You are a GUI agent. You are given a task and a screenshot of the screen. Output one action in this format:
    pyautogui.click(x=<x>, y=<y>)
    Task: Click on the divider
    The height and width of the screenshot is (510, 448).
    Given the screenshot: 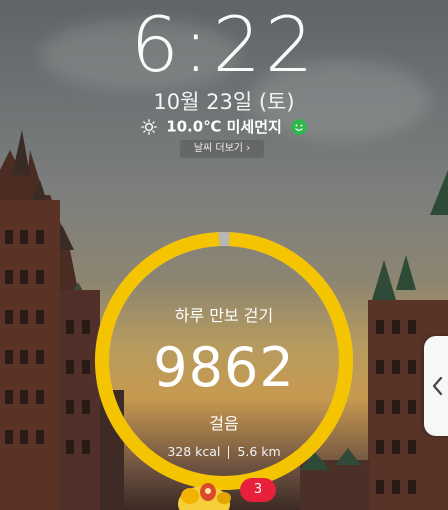 What is the action you would take?
    pyautogui.click(x=229, y=452)
    